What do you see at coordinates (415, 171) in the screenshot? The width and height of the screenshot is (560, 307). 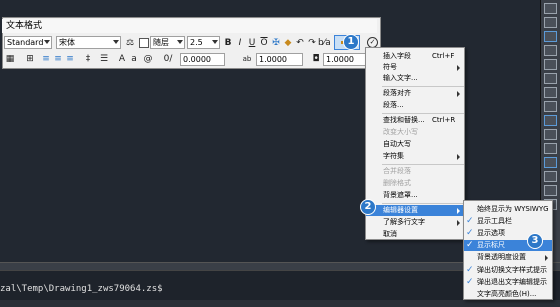 I see `menu-item-combine-paragraphs: 合并段落` at bounding box center [415, 171].